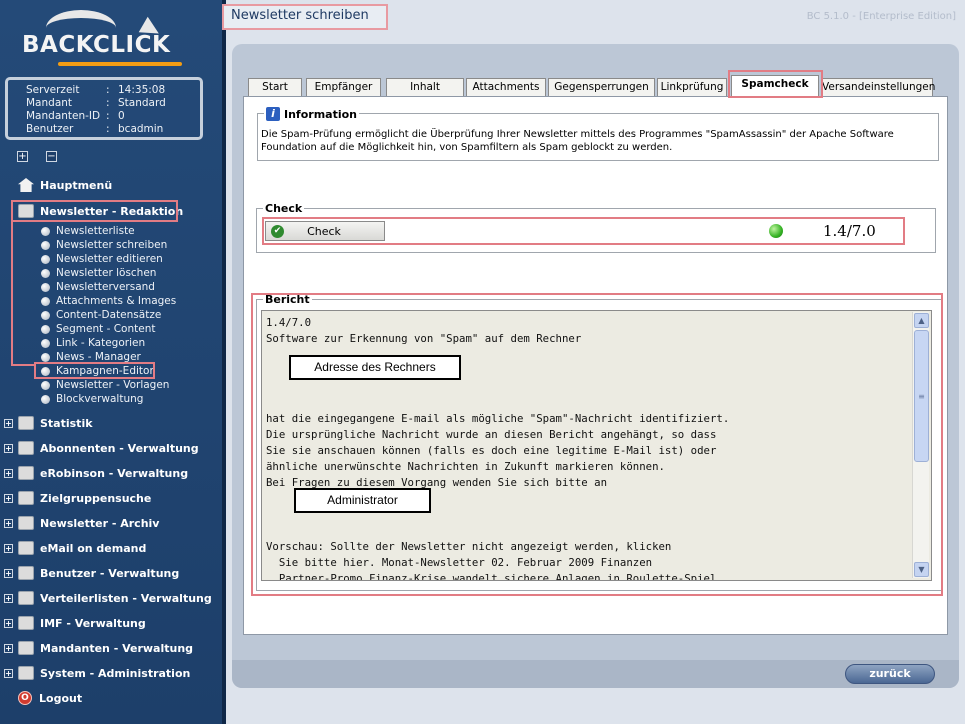 This screenshot has width=965, height=724. What do you see at coordinates (142, 90) in the screenshot?
I see `server-info-value: 14:35:08` at bounding box center [142, 90].